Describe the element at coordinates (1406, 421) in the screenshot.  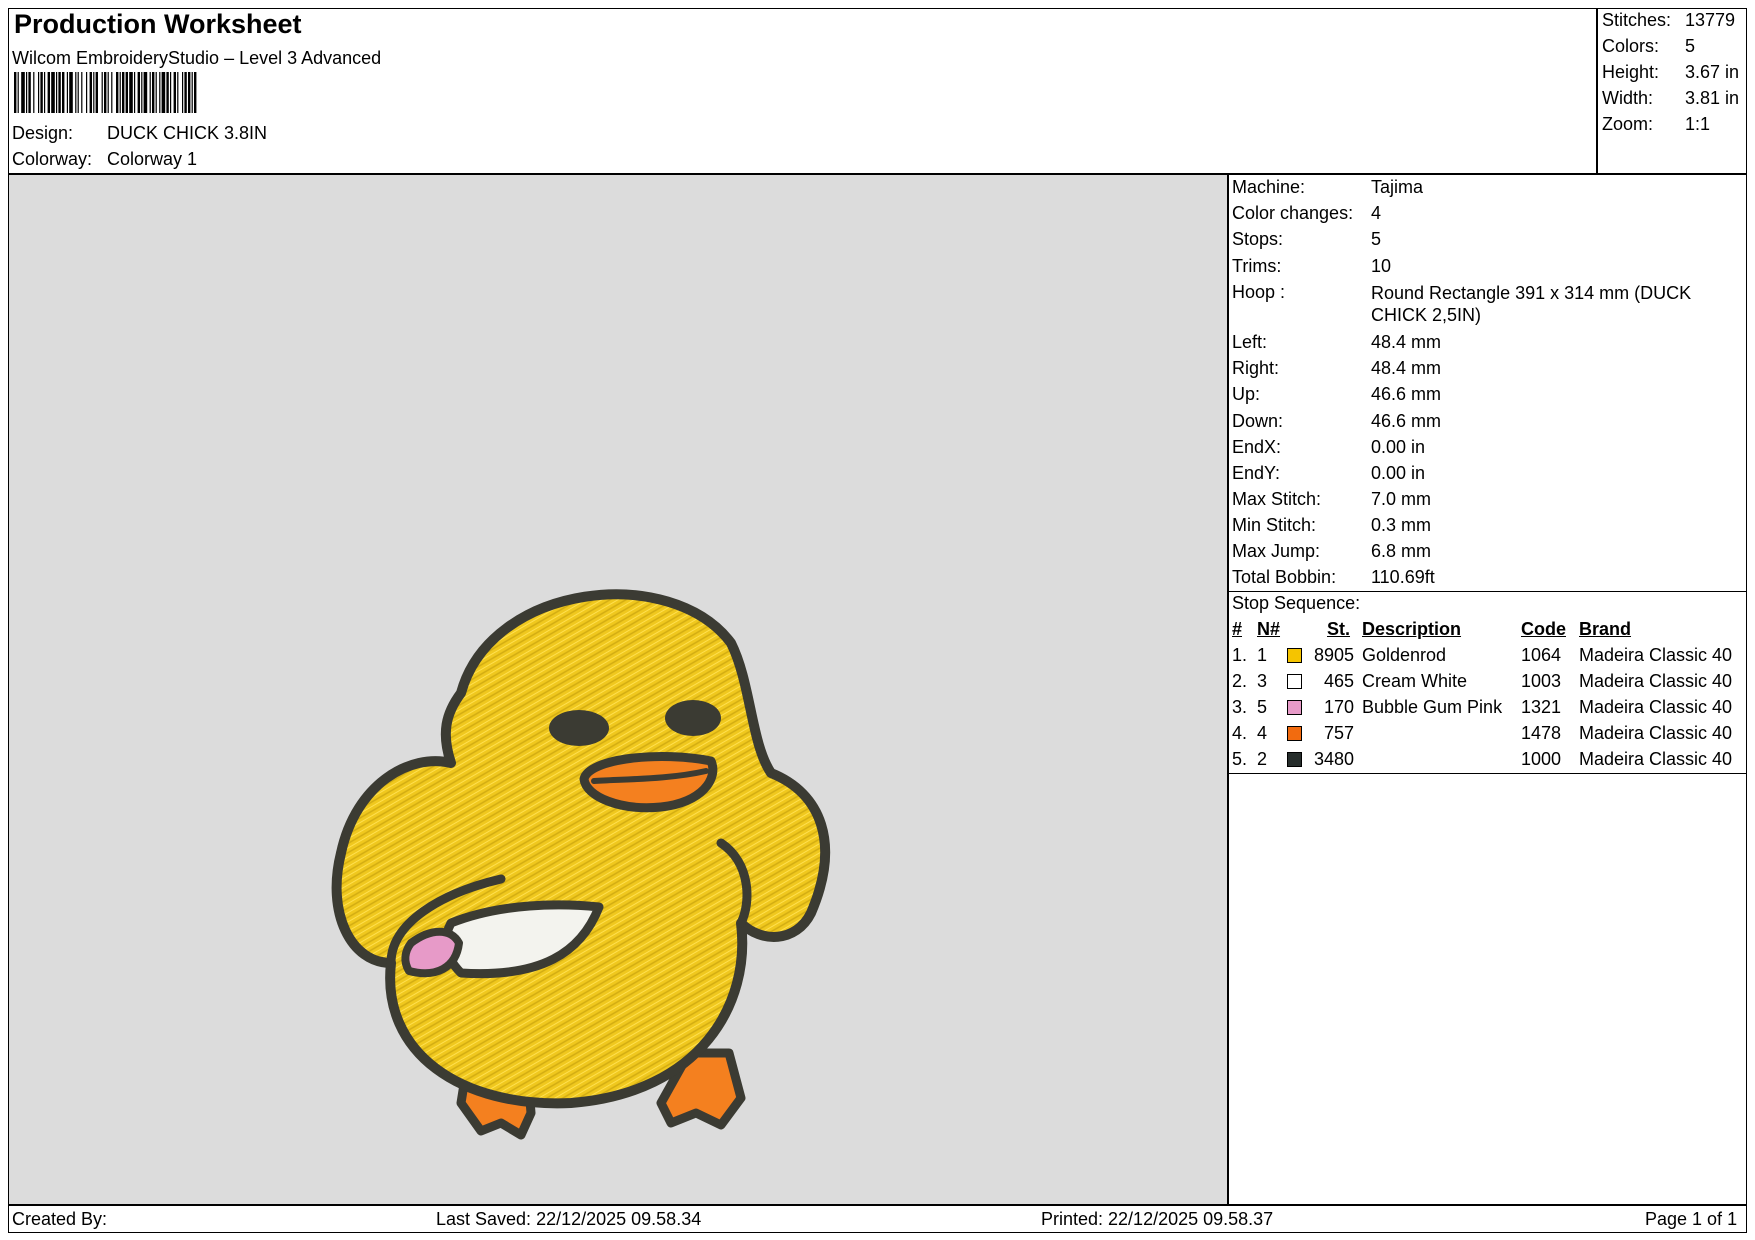
I see `down-value: 46.6 mm` at that location.